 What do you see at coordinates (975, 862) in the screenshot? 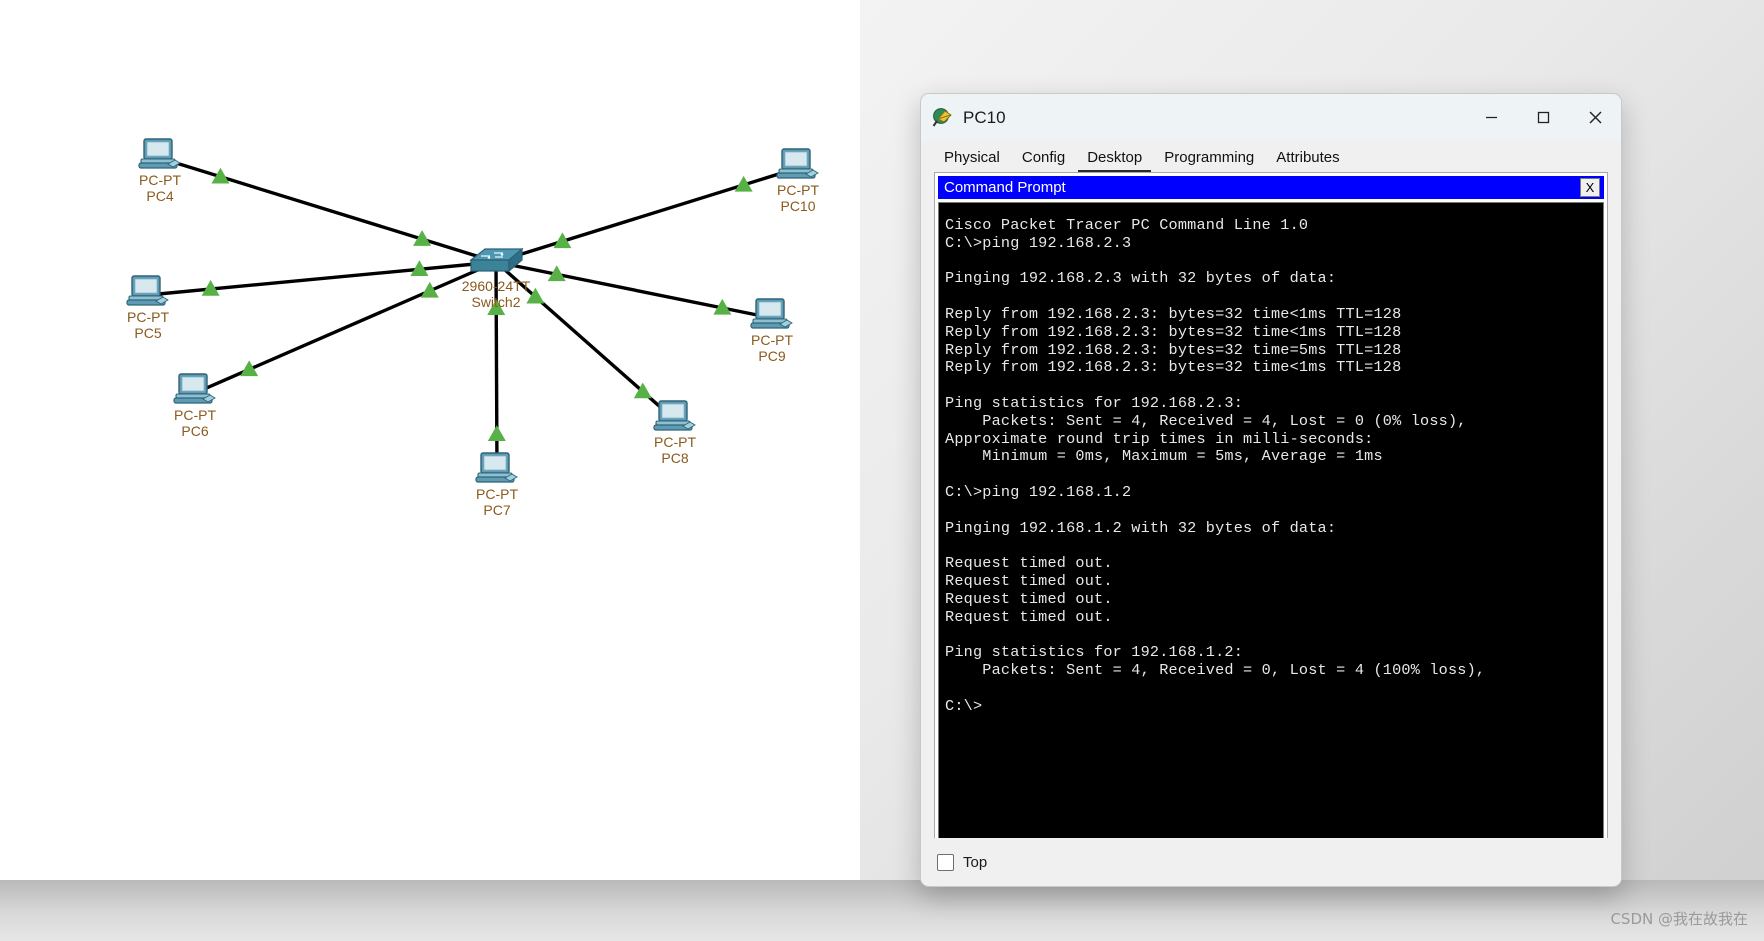
I see `top-checkbox-label: Top` at bounding box center [975, 862].